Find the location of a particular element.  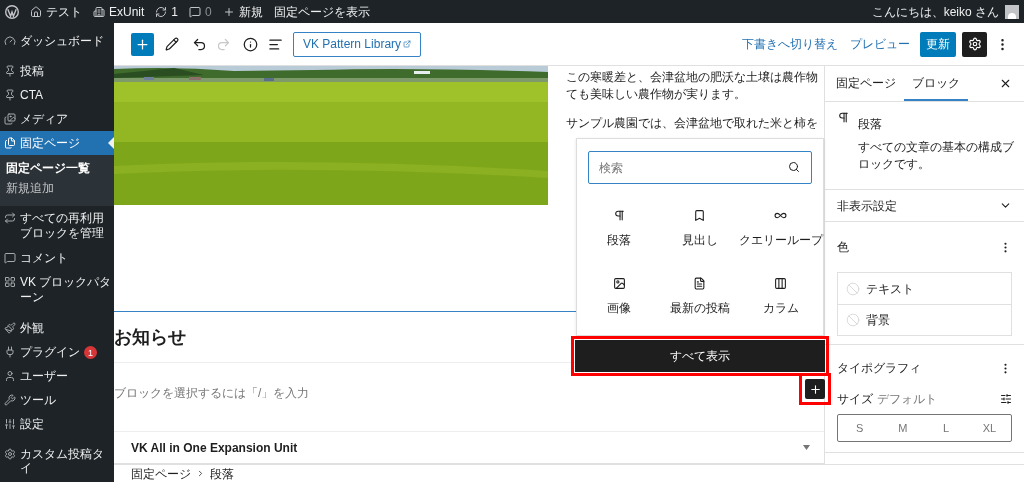

sidebar-item: 固定ページ is located at coordinates (57, 143).